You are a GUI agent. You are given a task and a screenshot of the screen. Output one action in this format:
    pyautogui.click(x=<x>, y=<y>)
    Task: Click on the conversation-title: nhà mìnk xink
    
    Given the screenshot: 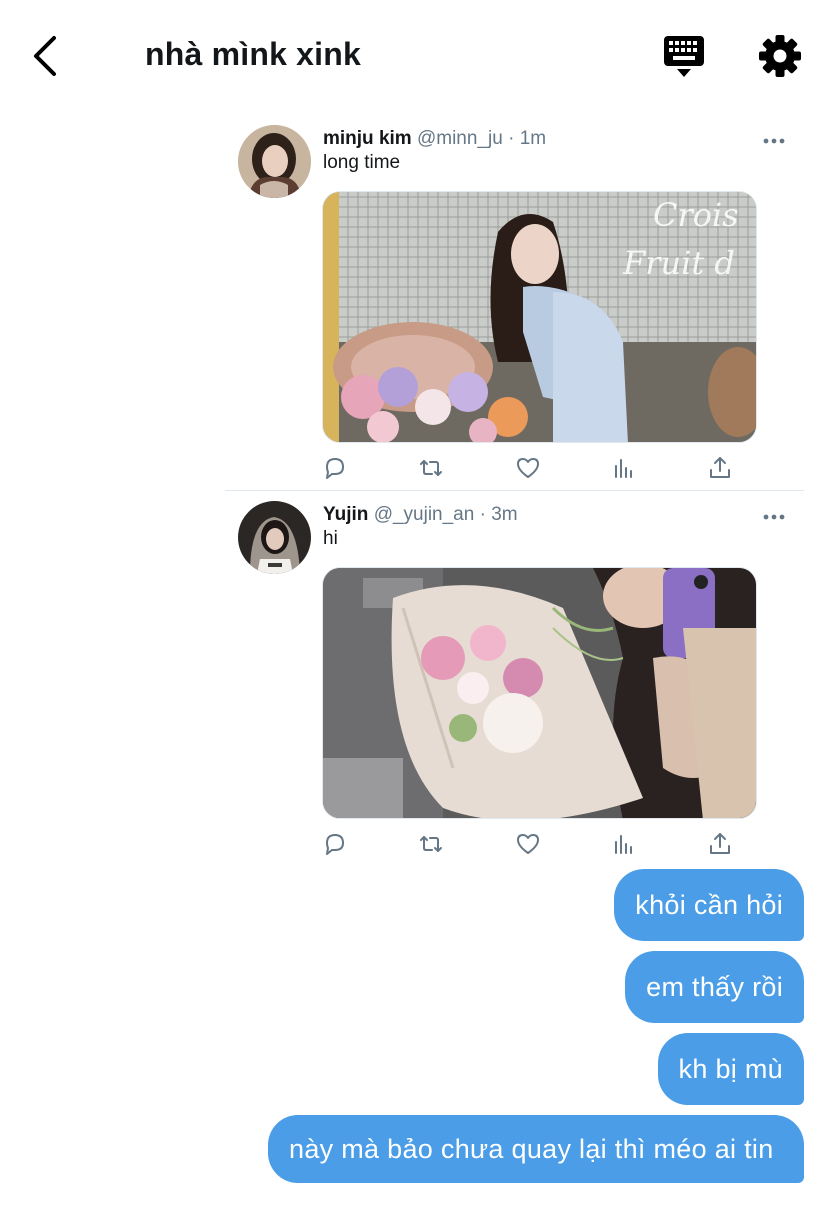 What is the action you would take?
    pyautogui.click(x=253, y=54)
    